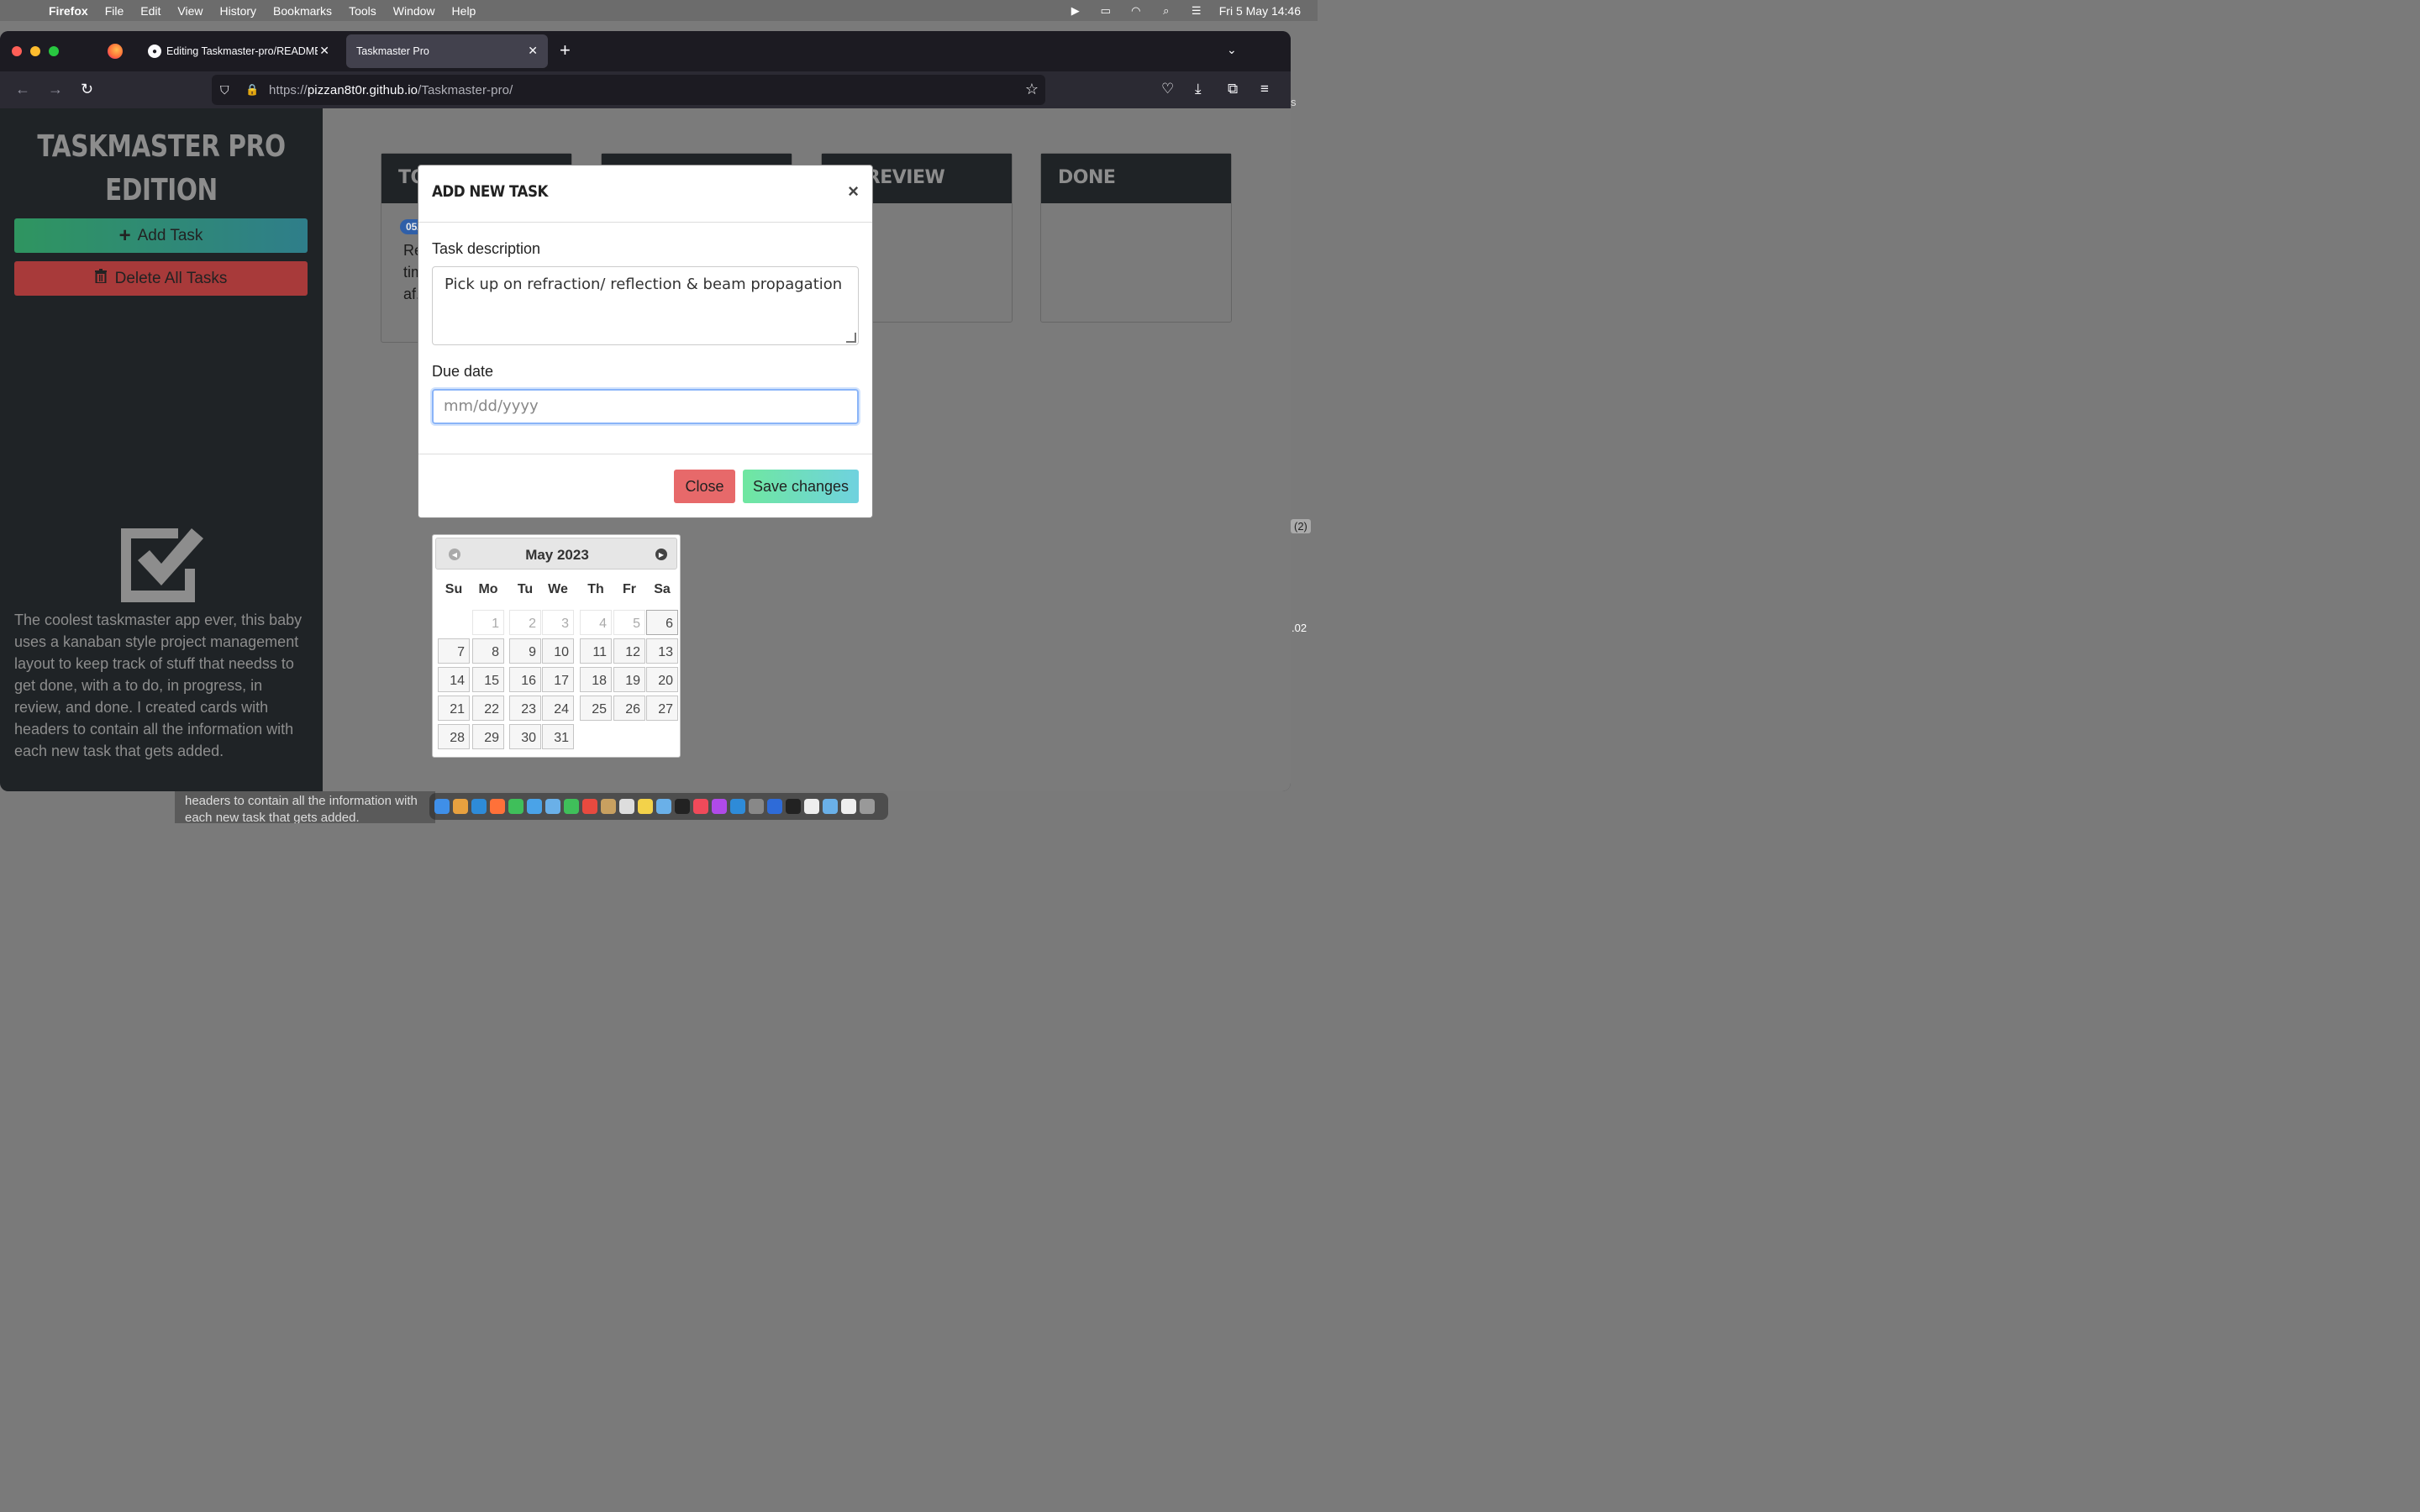 This screenshot has height=1512, width=2420. What do you see at coordinates (54, 51) in the screenshot?
I see `window-zoom-button` at bounding box center [54, 51].